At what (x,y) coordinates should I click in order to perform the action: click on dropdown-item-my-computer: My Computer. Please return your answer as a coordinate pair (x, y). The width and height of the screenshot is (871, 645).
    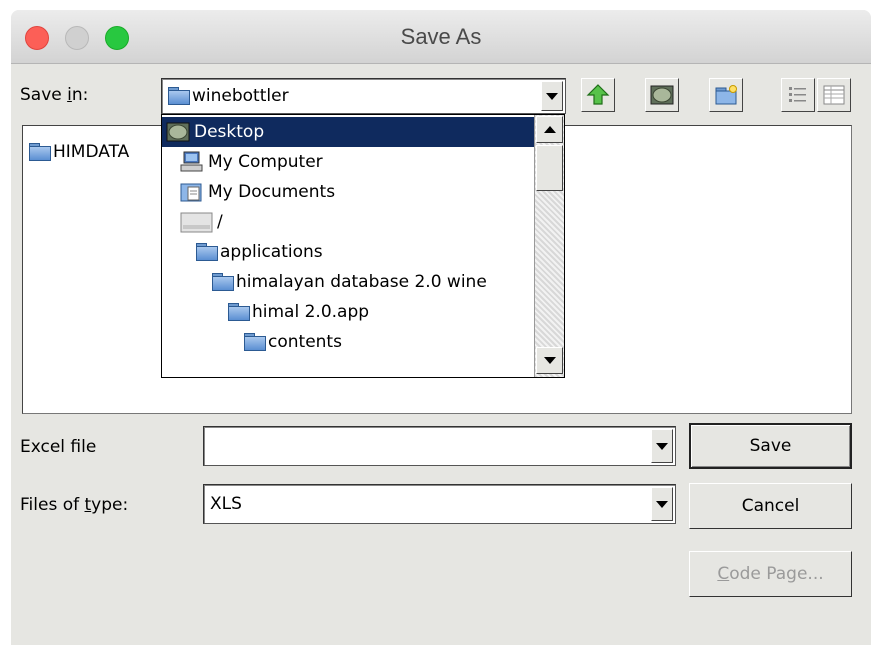
    Looking at the image, I should click on (348, 162).